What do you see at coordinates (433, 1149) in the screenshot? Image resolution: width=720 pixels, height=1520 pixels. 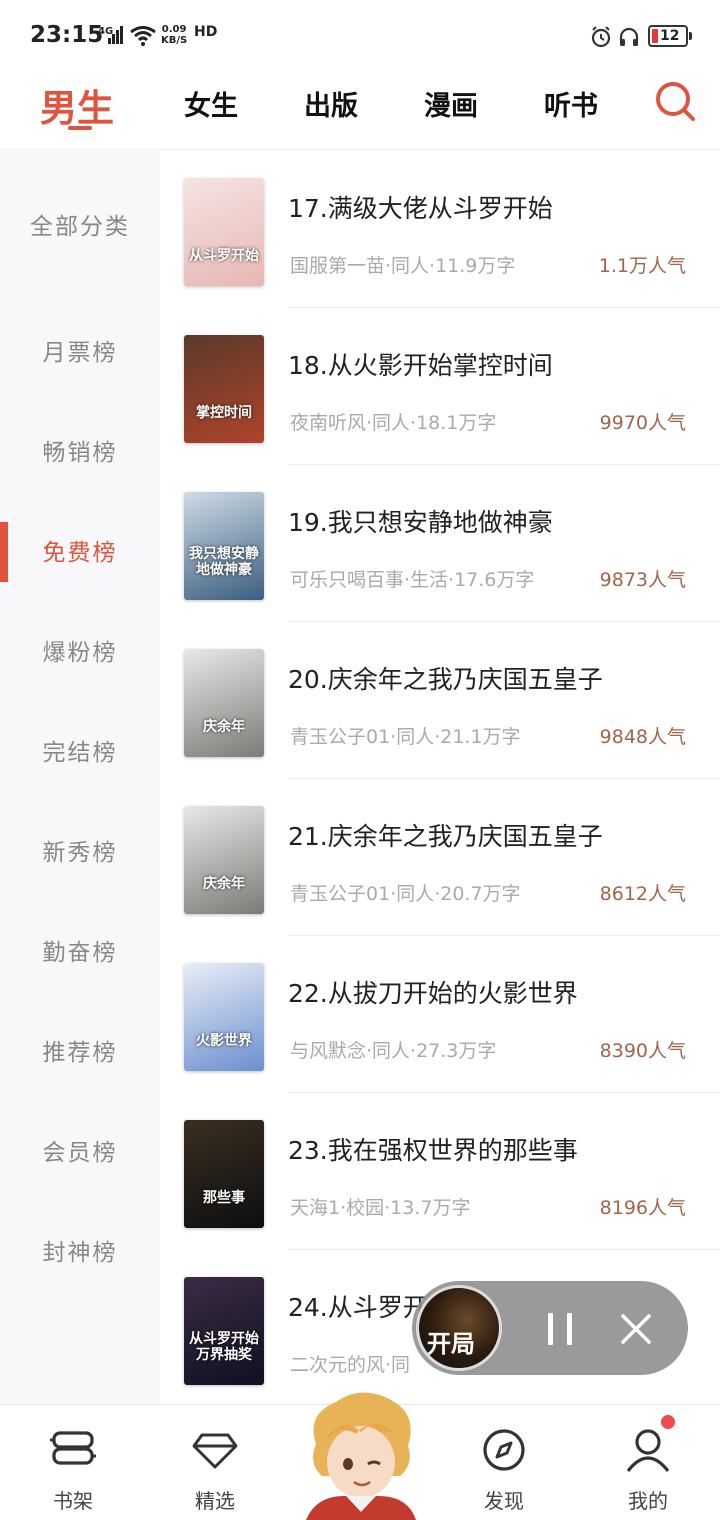 I see `book-title: 23.我在强权世界的那些事` at bounding box center [433, 1149].